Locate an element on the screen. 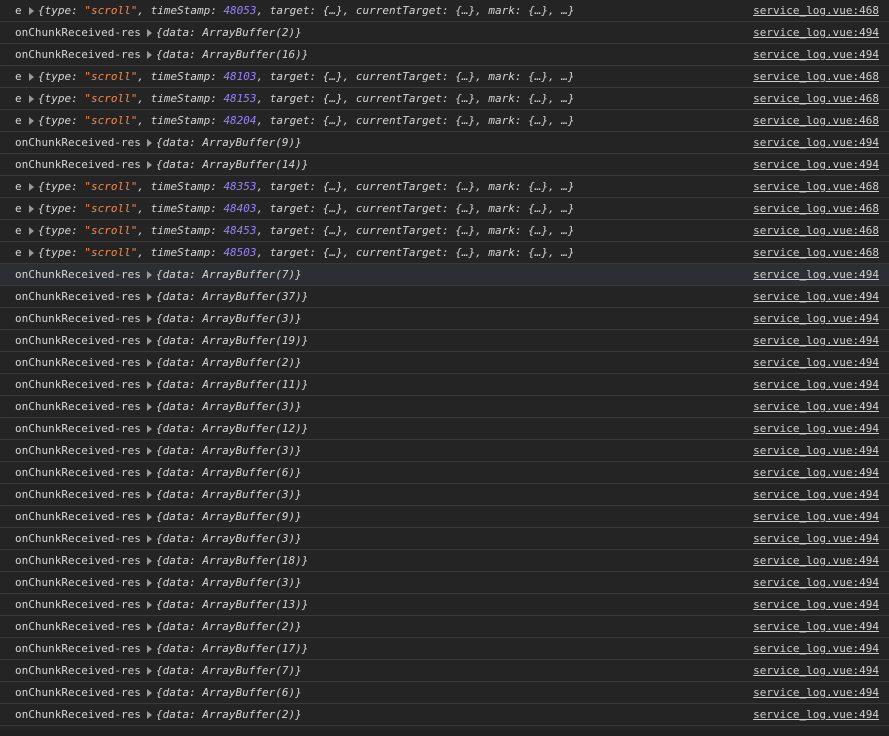 The height and width of the screenshot is (736, 889). chunk-object-preview: {data: ArrayBuffer(13)} is located at coordinates (227, 604).